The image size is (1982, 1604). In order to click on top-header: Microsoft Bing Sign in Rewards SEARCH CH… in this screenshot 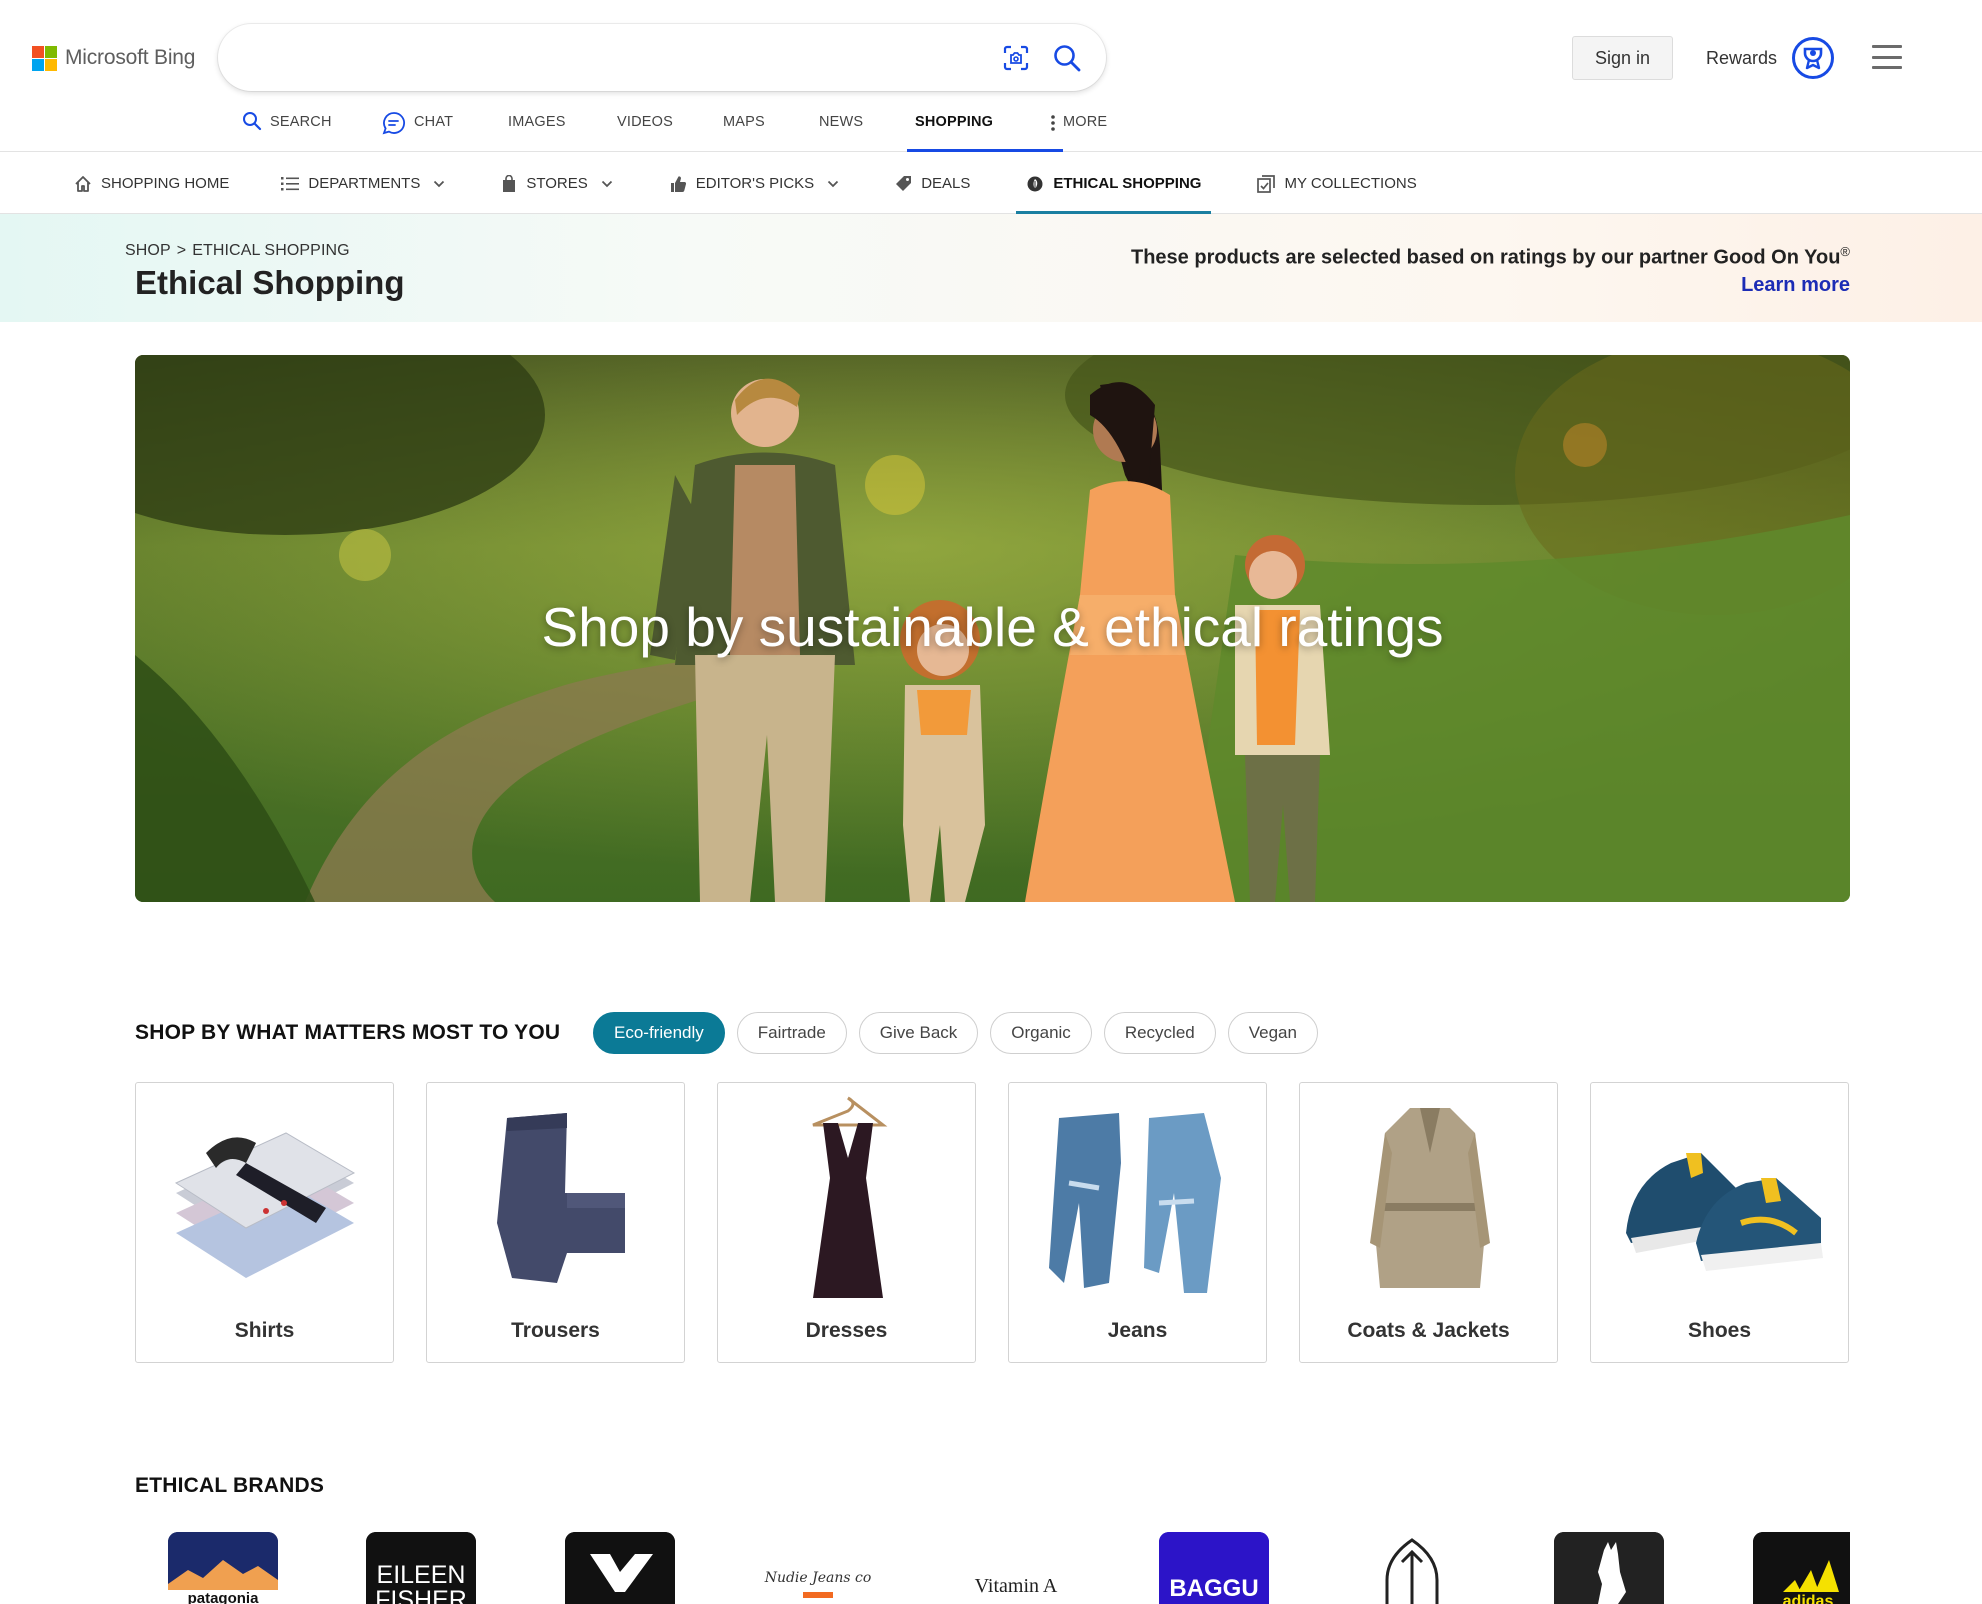, I will do `click(991, 76)`.